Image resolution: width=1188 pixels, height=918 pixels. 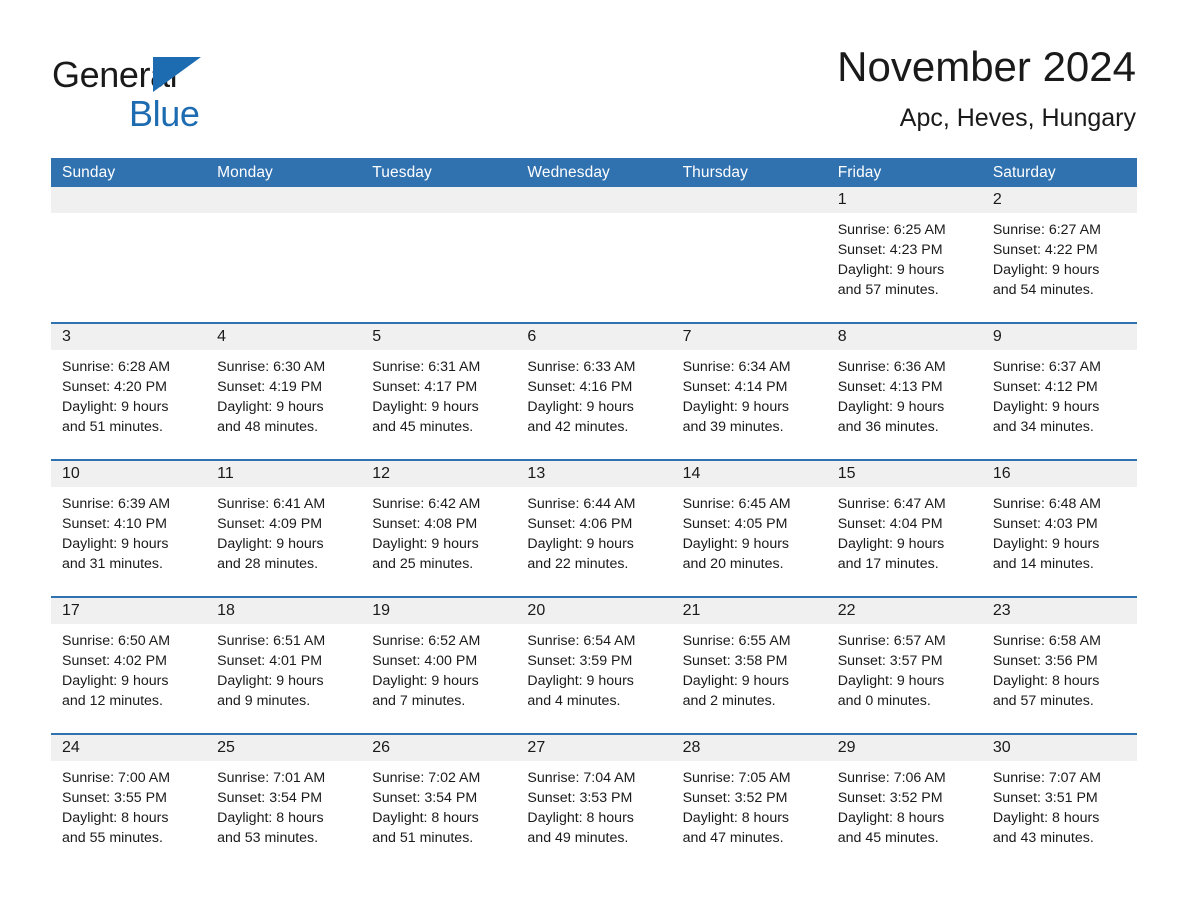 What do you see at coordinates (891, 280) in the screenshot?
I see `daylight-text: Daylight: 9 hours and 57 minutes.` at bounding box center [891, 280].